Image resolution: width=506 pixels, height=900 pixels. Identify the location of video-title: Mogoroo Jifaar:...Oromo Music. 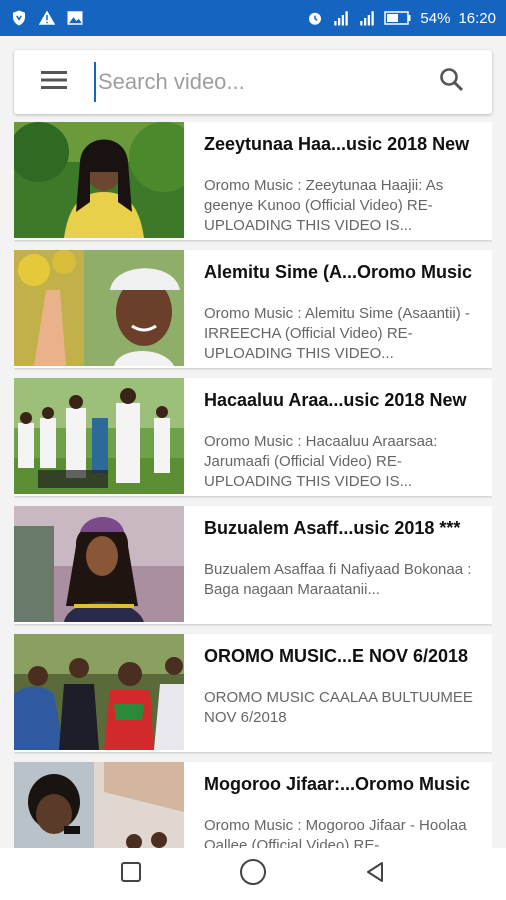
(337, 784).